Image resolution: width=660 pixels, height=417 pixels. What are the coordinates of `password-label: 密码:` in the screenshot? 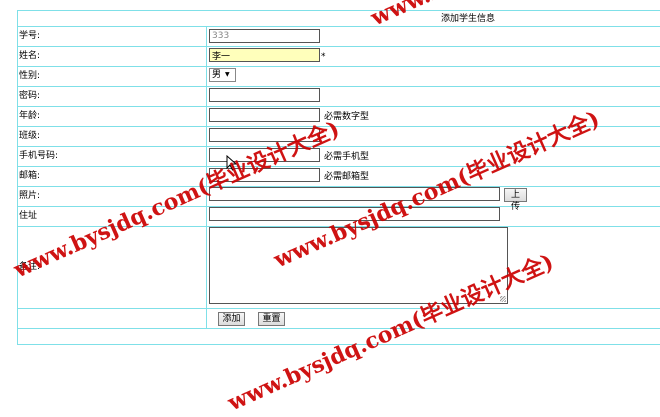 It's located at (30, 96).